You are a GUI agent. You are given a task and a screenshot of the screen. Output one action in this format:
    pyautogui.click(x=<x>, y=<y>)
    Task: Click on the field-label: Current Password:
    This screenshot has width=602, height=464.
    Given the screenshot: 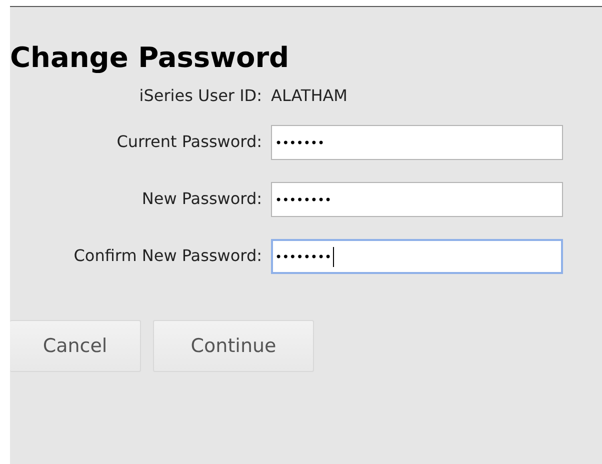 What is the action you would take?
    pyautogui.click(x=189, y=142)
    